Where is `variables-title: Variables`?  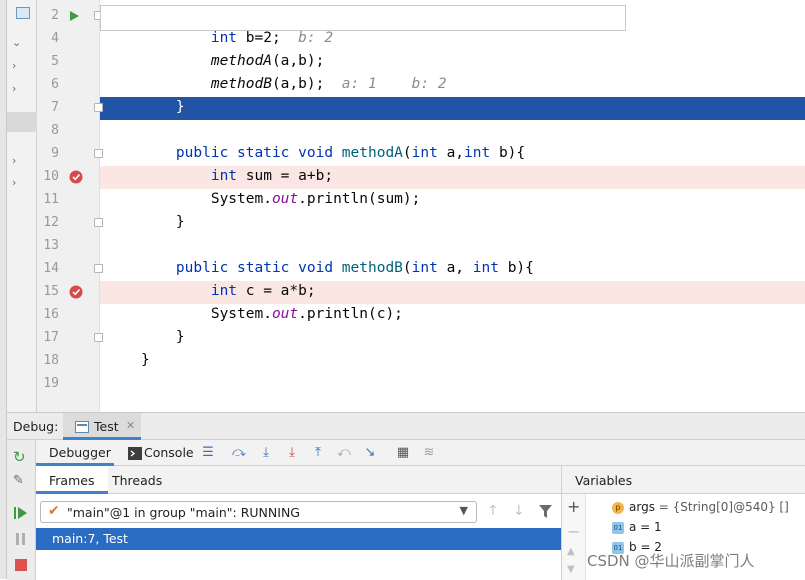
variables-title: Variables is located at coordinates (604, 480).